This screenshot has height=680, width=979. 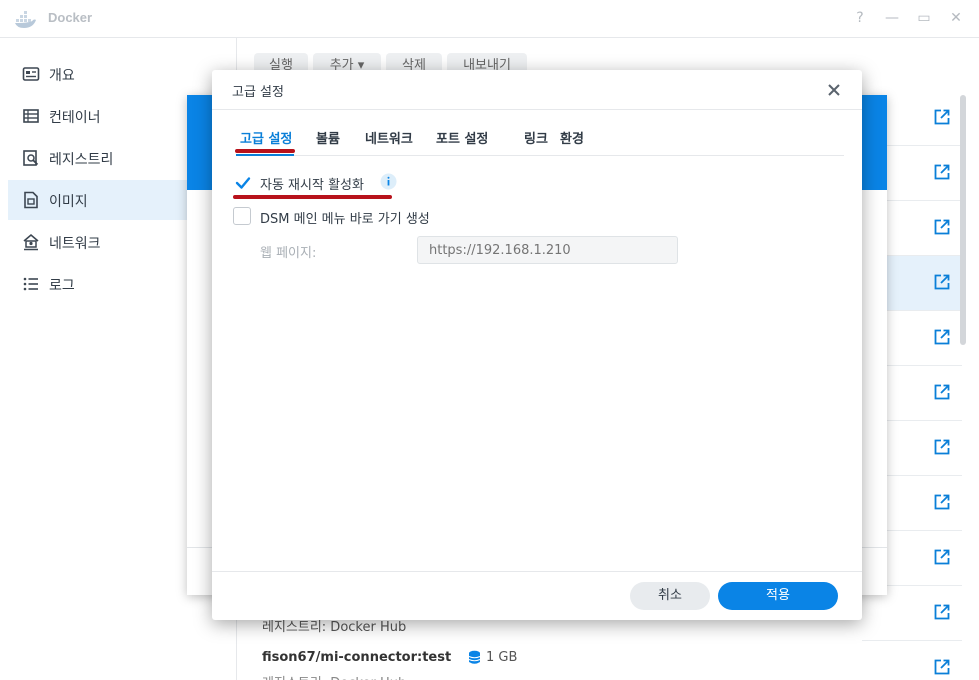 I want to click on auto-restart-checkbox, so click(x=242, y=182).